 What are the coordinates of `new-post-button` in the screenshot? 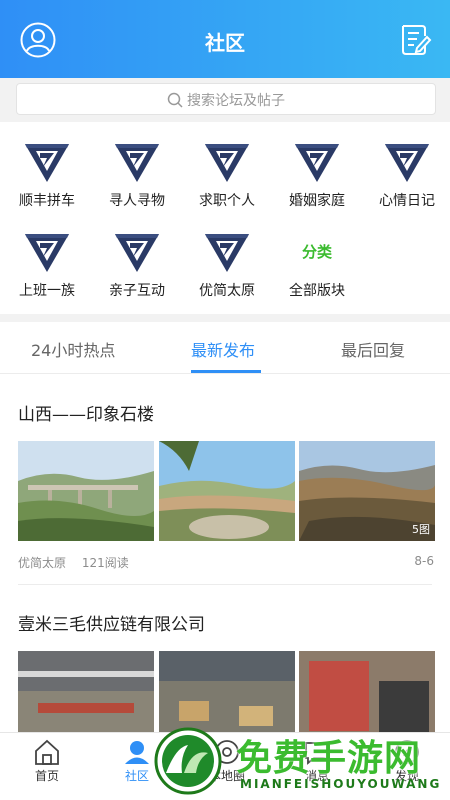 It's located at (415, 40).